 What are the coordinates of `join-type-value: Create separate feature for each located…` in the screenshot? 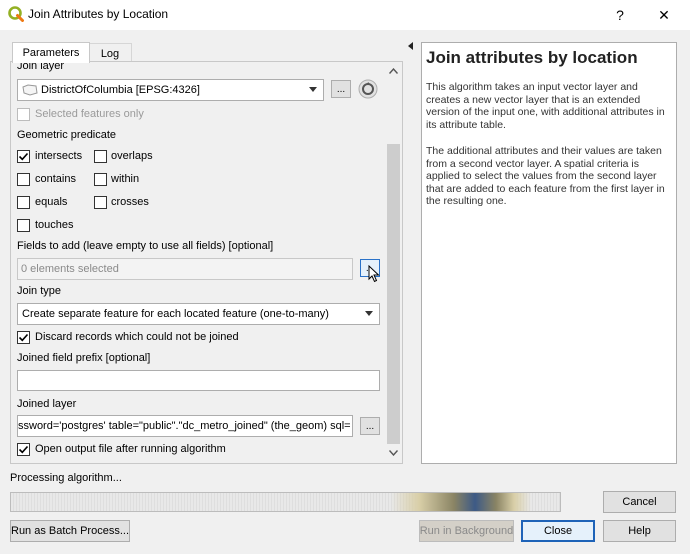 It's located at (175, 314).